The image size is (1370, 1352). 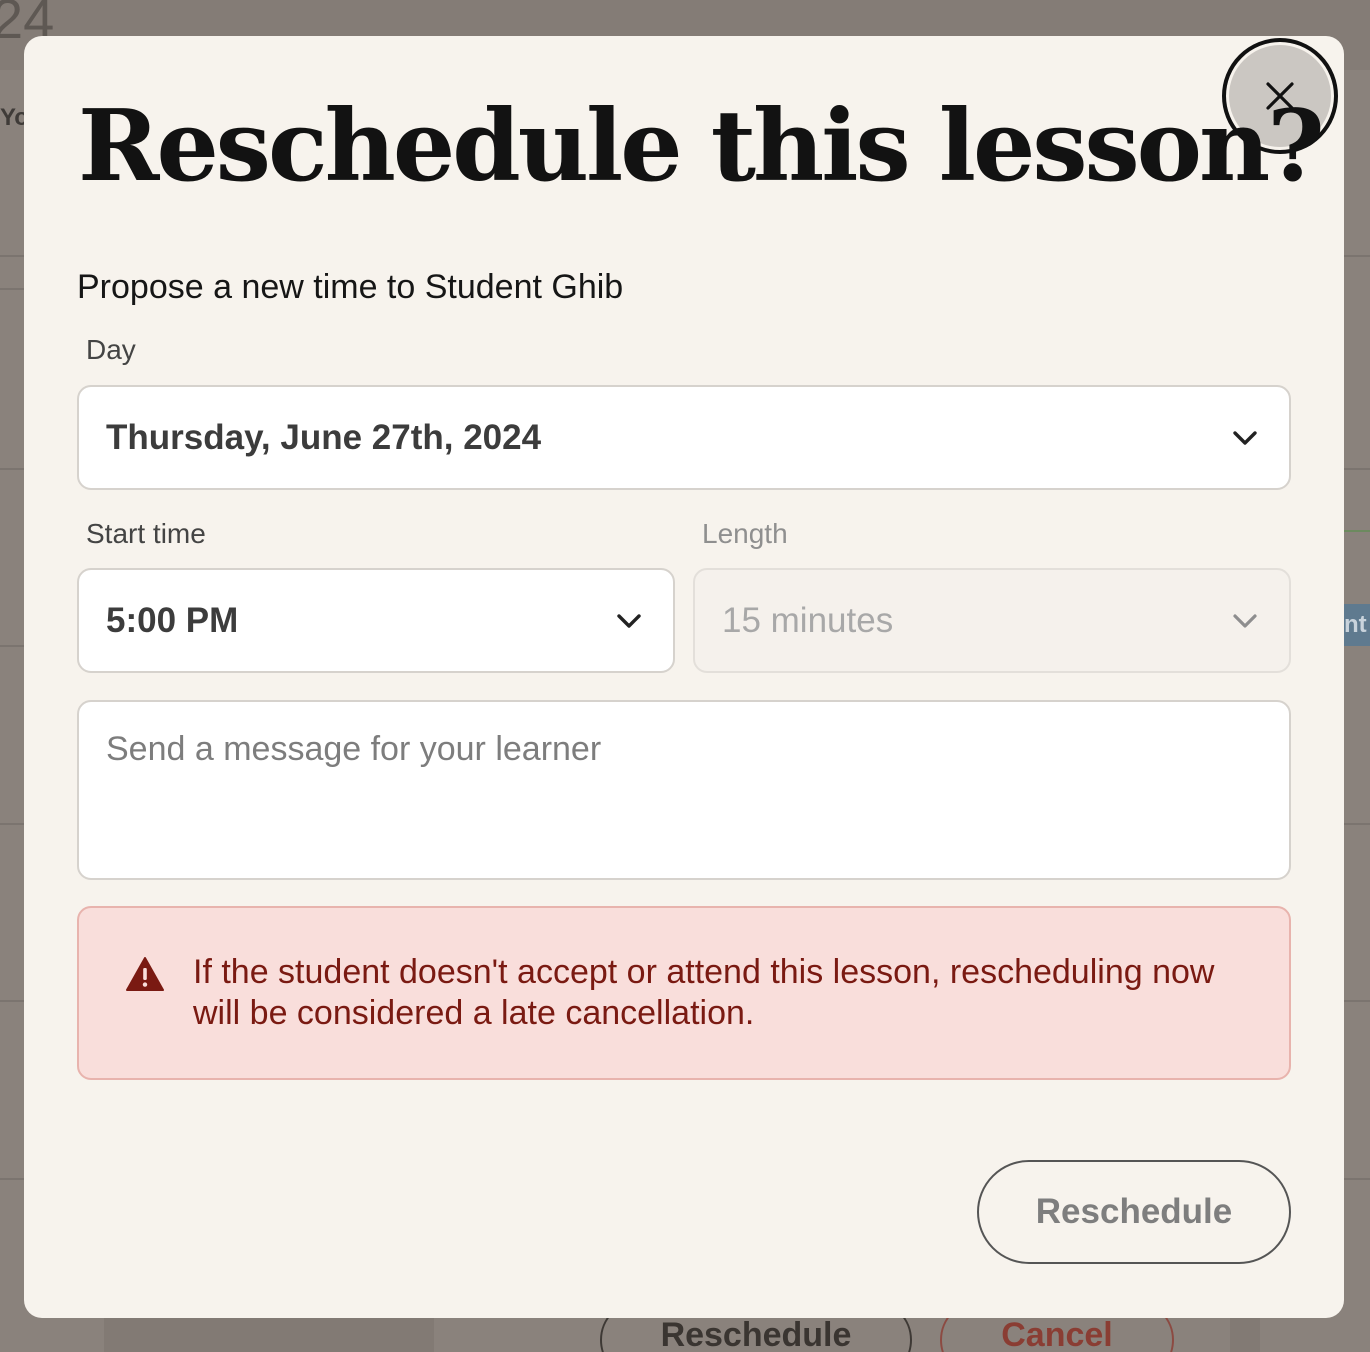 I want to click on dialog-subtitle: Propose a new time to Student Ghib, so click(x=350, y=287).